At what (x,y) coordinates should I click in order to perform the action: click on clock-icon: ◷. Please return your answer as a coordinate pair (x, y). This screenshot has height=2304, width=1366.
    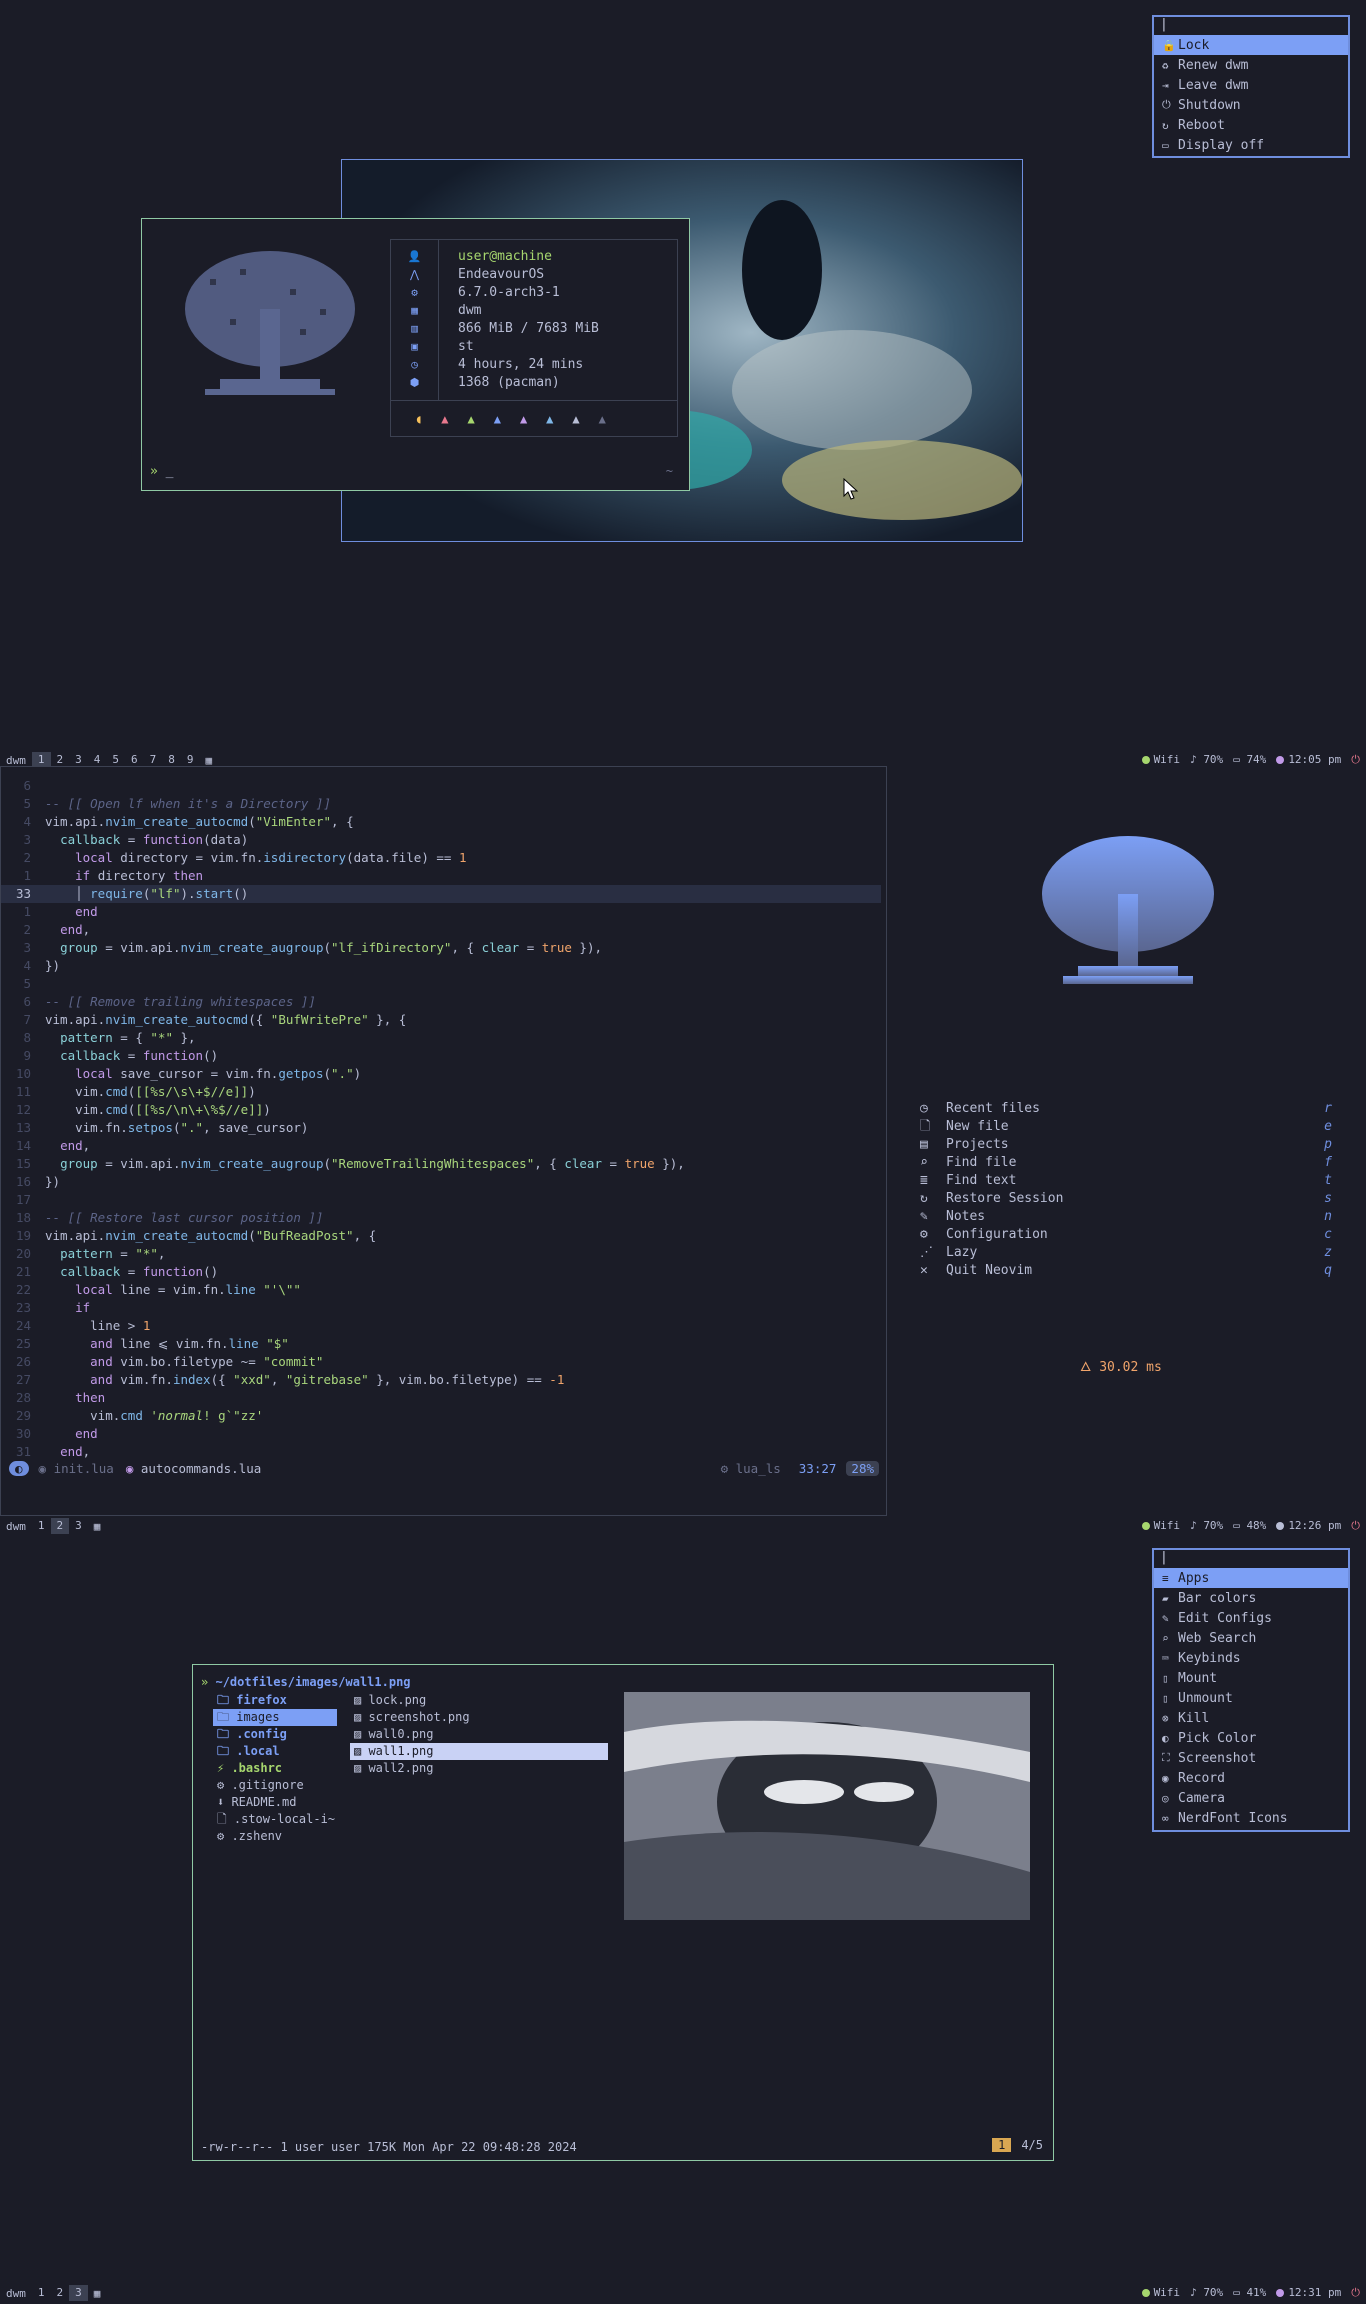
    Looking at the image, I should click on (924, 1108).